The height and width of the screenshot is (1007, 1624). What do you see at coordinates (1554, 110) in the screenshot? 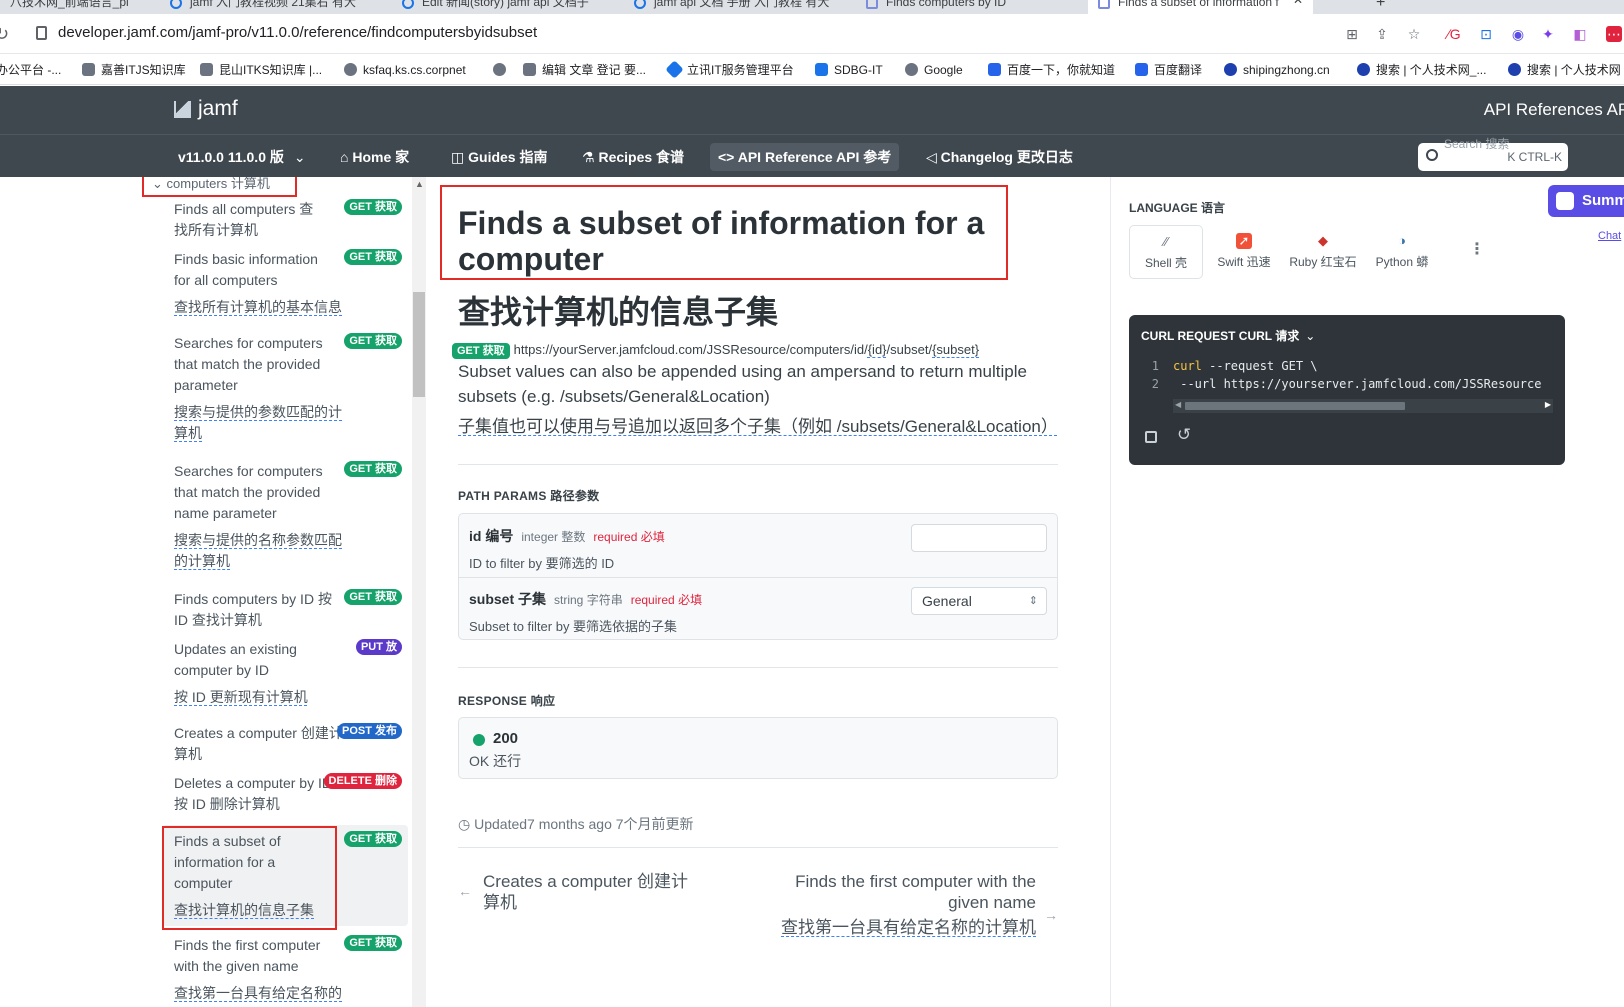
I see `header-links: API References API` at bounding box center [1554, 110].